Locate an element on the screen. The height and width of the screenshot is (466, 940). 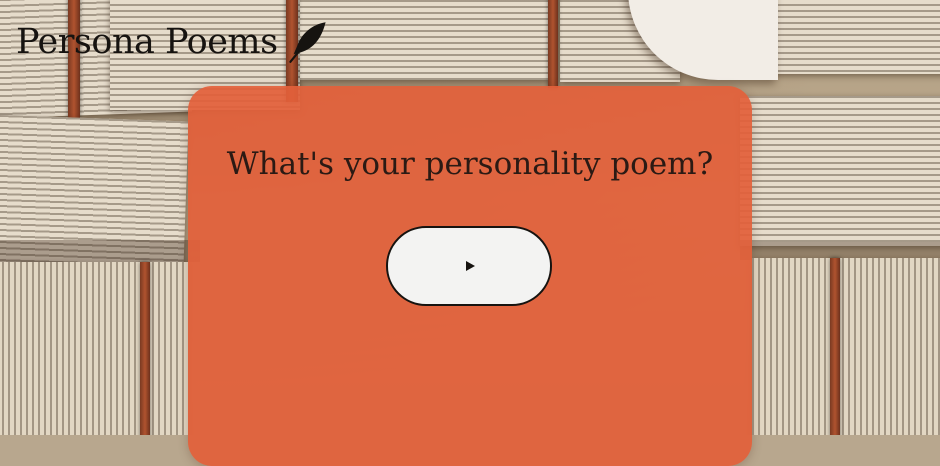
start-quiz-button is located at coordinates (469, 266).